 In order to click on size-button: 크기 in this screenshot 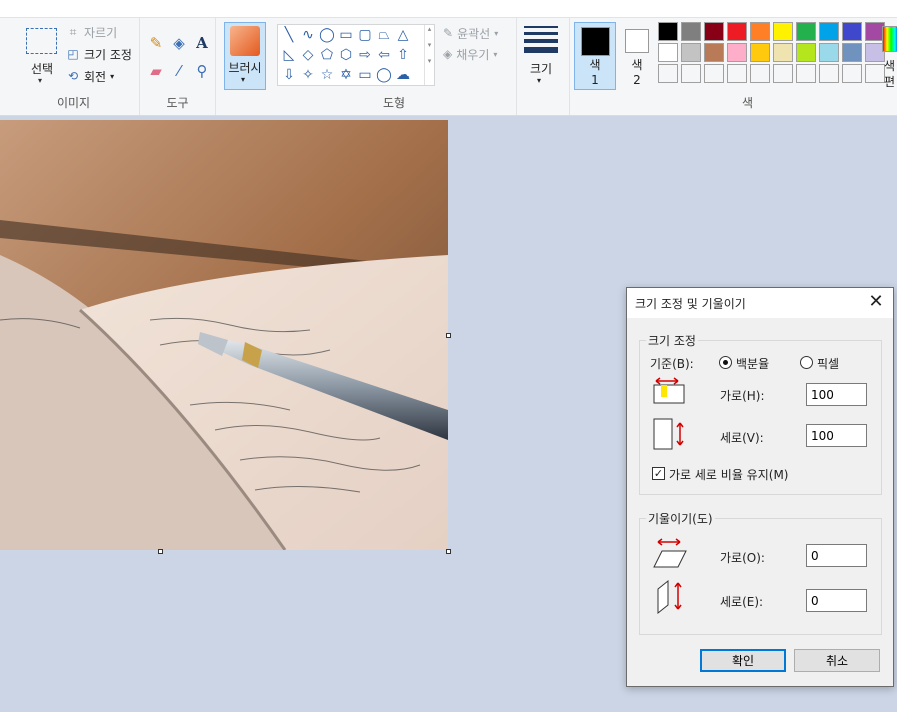, I will do `click(541, 68)`.